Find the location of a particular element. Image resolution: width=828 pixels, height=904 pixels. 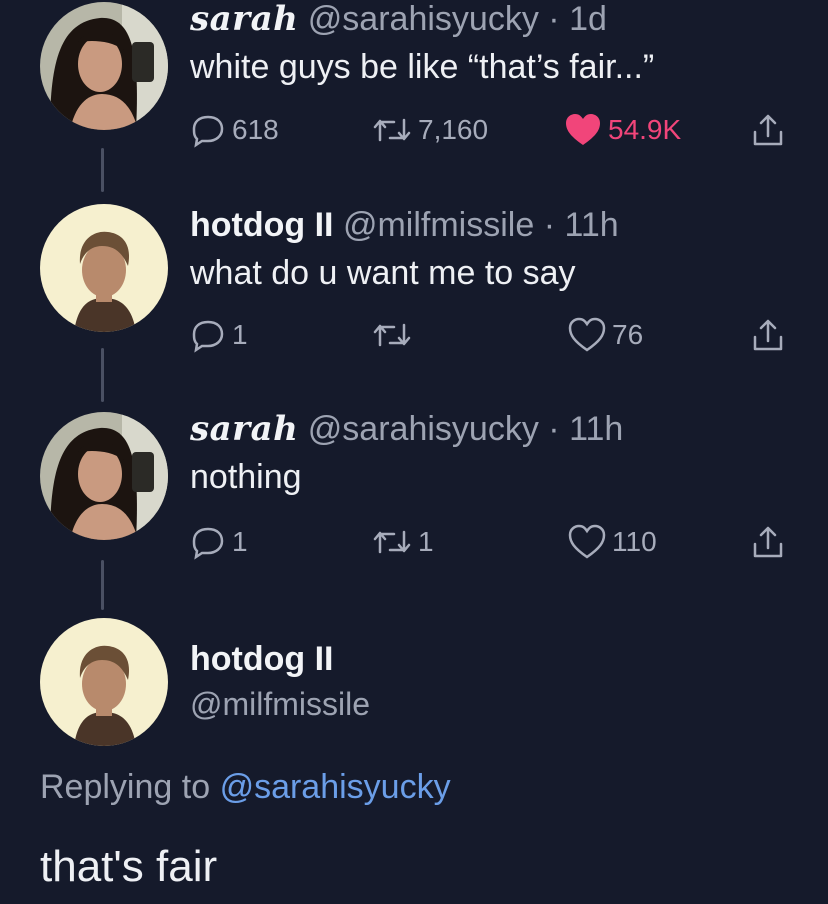

retweet-button is located at coordinates (395, 335).